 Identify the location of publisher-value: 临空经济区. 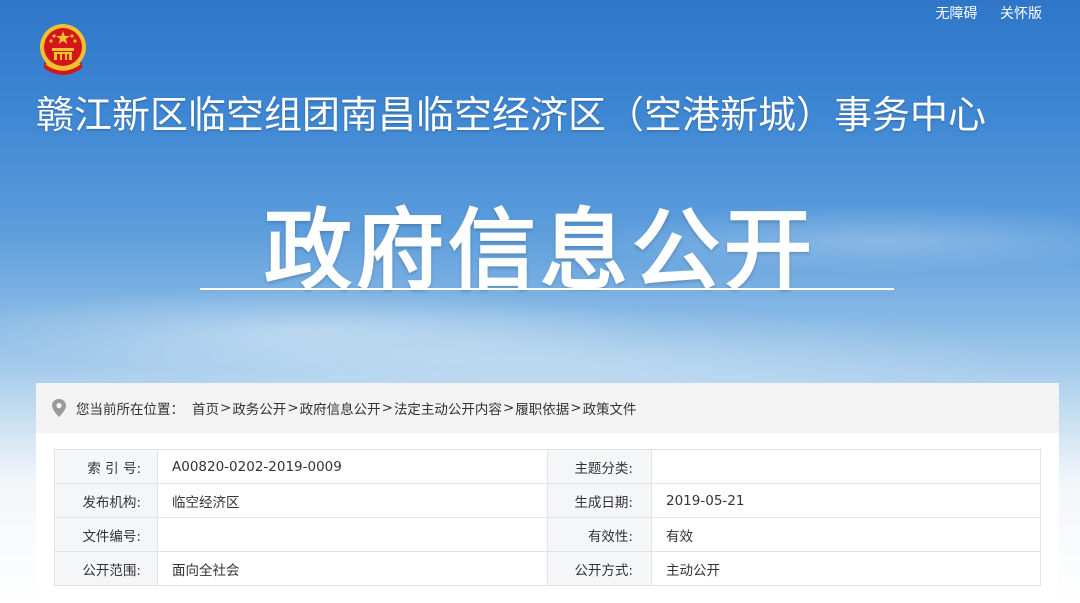
(352, 500).